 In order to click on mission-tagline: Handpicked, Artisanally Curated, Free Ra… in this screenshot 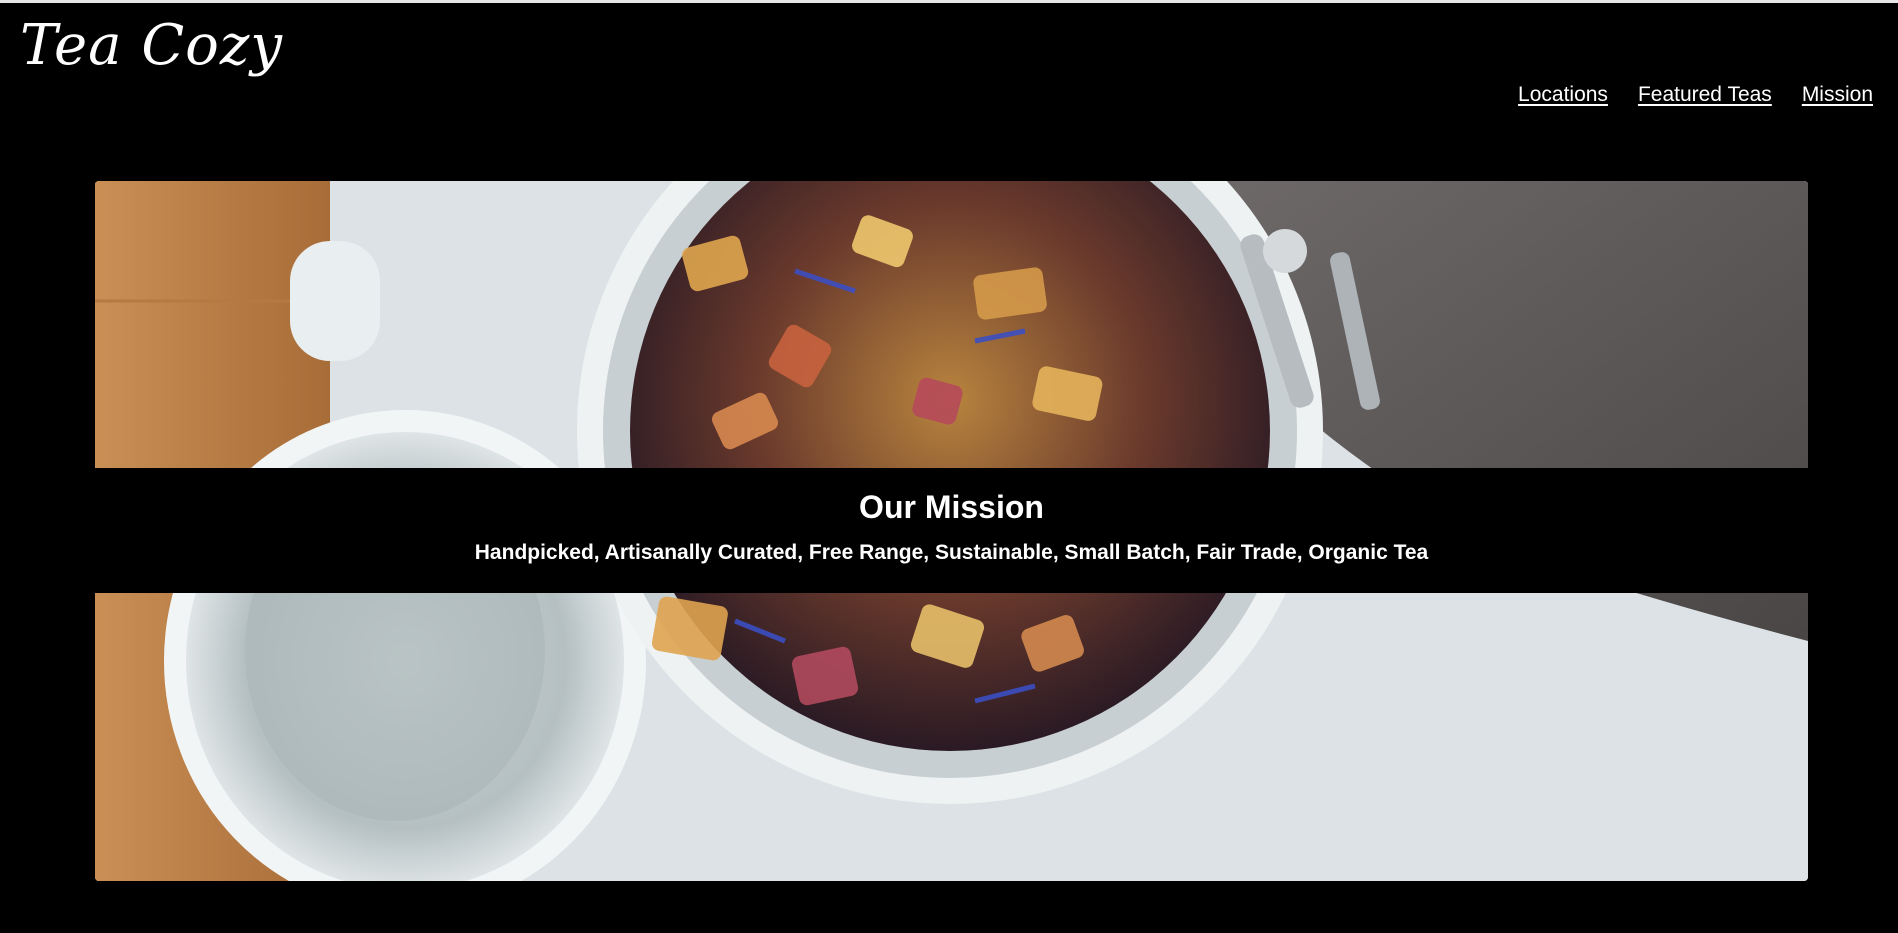, I will do `click(951, 552)`.